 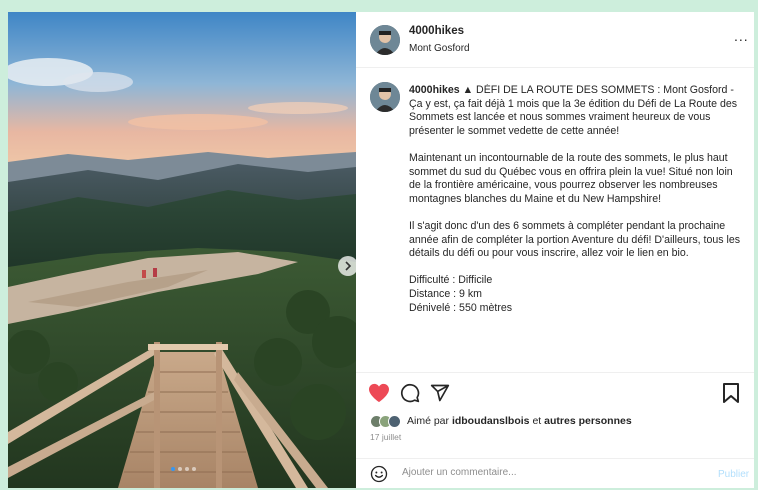 I want to click on likes-user-link: idboudanslbois, so click(x=491, y=421).